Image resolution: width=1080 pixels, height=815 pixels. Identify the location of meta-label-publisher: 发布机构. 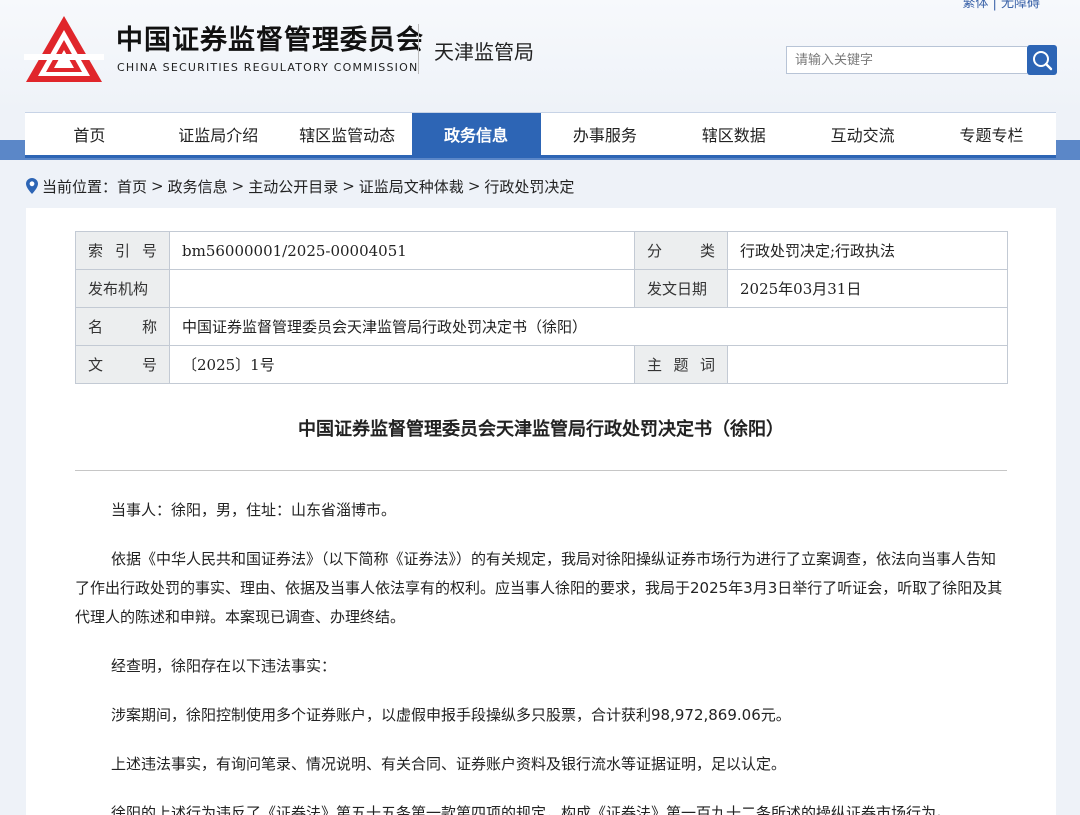
(122, 288).